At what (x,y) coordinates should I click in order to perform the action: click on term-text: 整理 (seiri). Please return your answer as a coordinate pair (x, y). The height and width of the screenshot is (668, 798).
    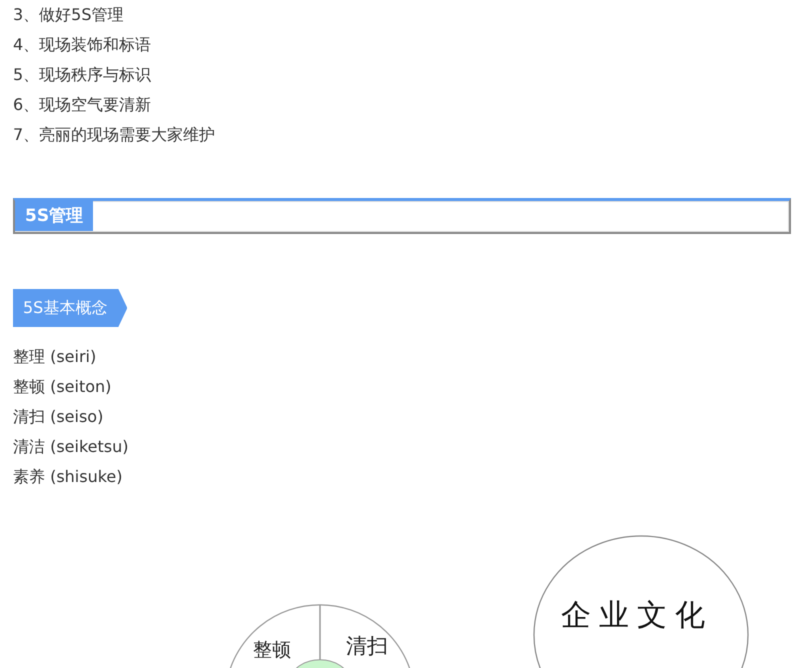
    Looking at the image, I should click on (54, 356).